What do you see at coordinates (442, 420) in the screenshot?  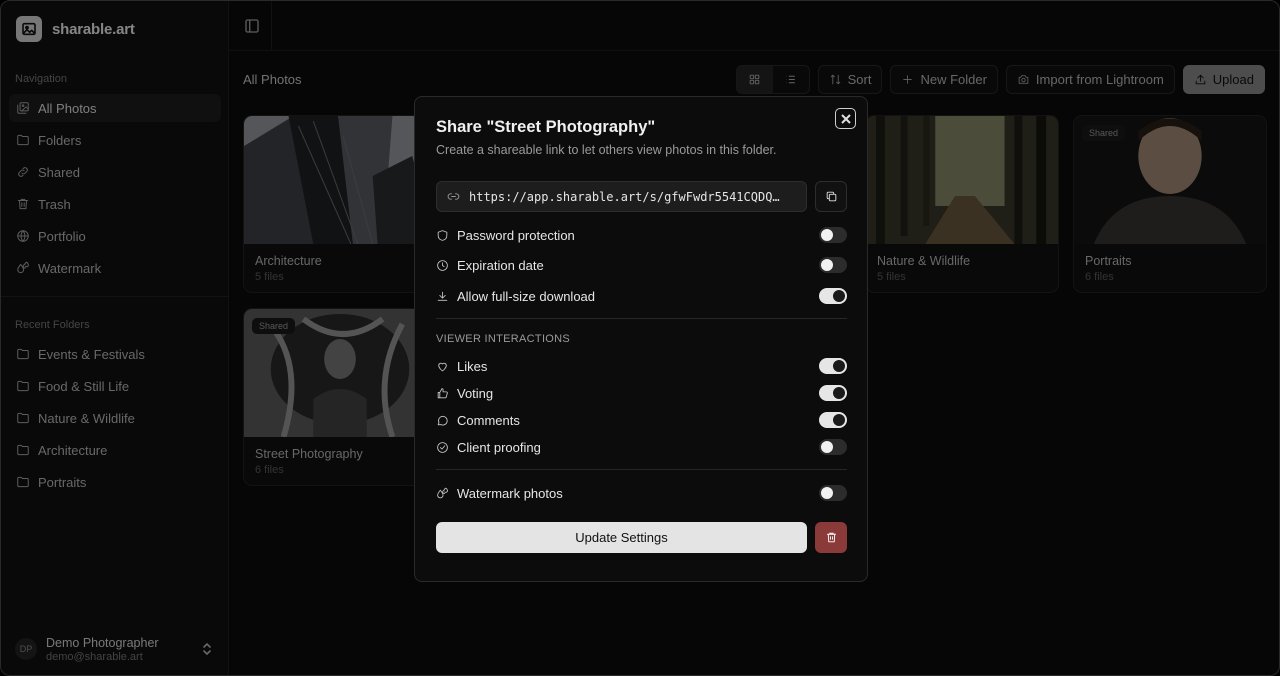 I see `message-circle-icon` at bounding box center [442, 420].